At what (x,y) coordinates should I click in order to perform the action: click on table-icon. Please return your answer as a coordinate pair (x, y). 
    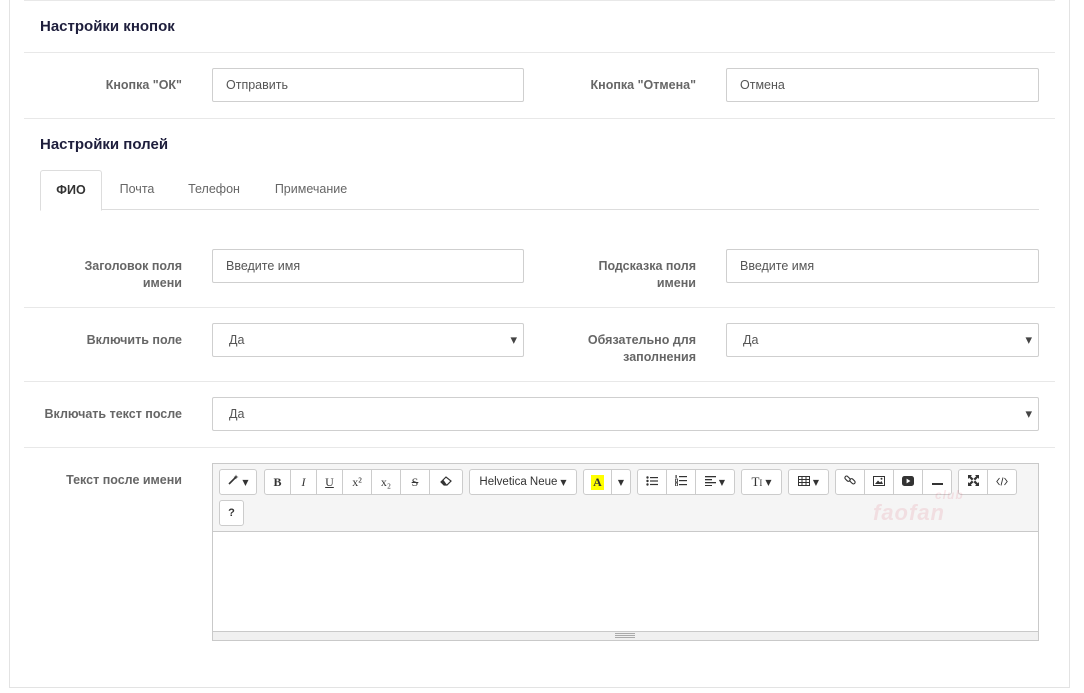
    Looking at the image, I should click on (803, 482).